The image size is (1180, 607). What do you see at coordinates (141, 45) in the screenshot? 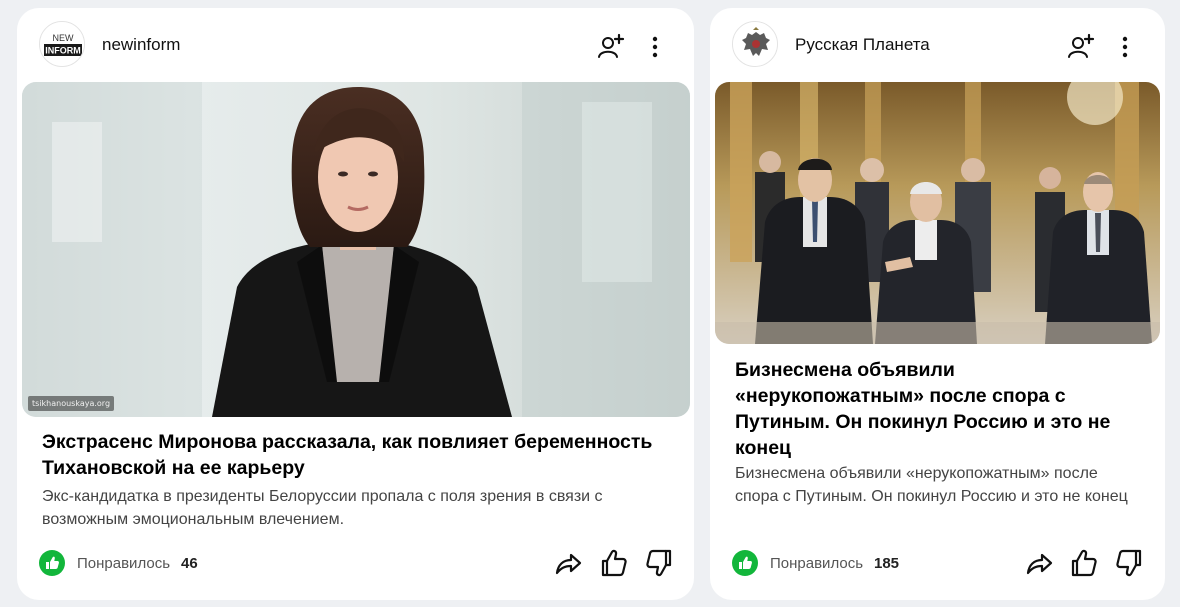
I see `source-name: newinform` at bounding box center [141, 45].